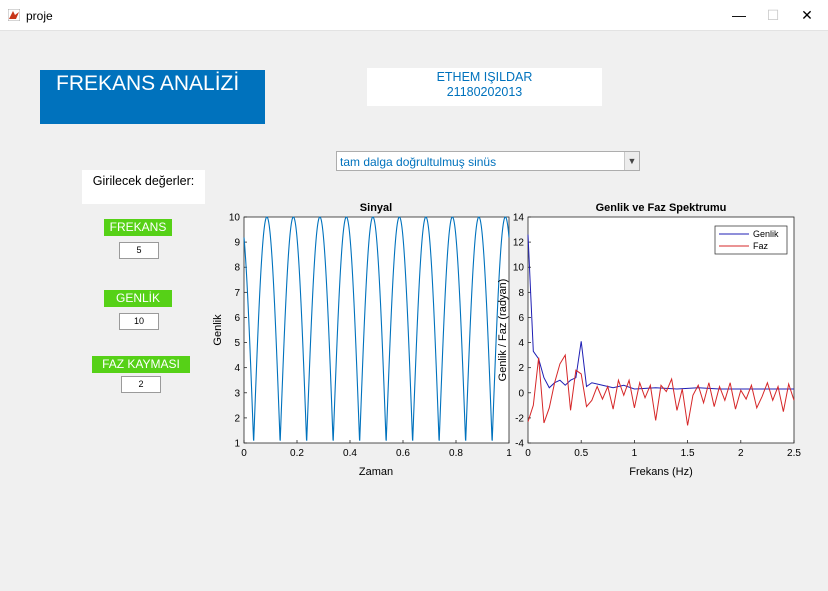 The image size is (828, 591). Describe the element at coordinates (376, 330) in the screenshot. I see `signal-plot-area` at that location.